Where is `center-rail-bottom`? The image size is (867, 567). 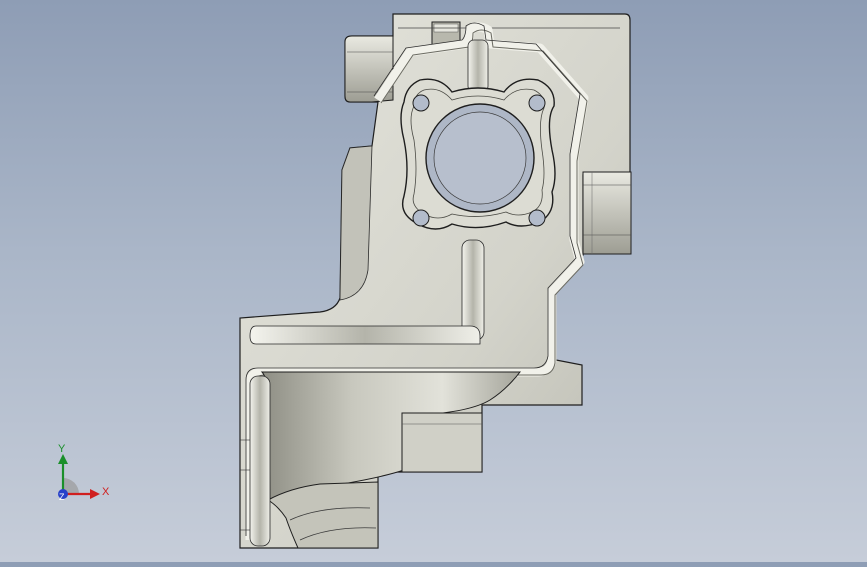 center-rail-bottom is located at coordinates (473, 290).